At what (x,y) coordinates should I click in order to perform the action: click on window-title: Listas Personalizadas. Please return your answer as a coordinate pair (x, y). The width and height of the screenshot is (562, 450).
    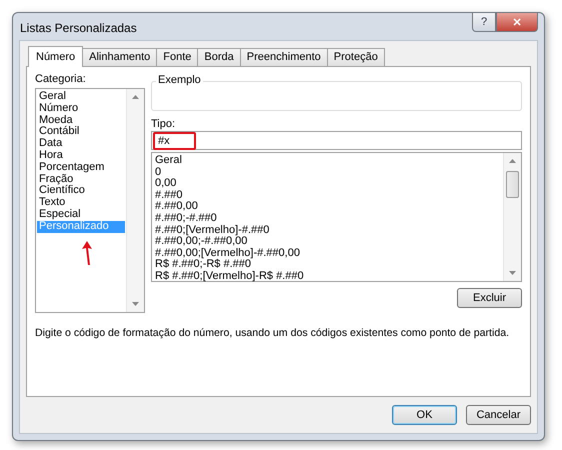
    Looking at the image, I should click on (78, 28).